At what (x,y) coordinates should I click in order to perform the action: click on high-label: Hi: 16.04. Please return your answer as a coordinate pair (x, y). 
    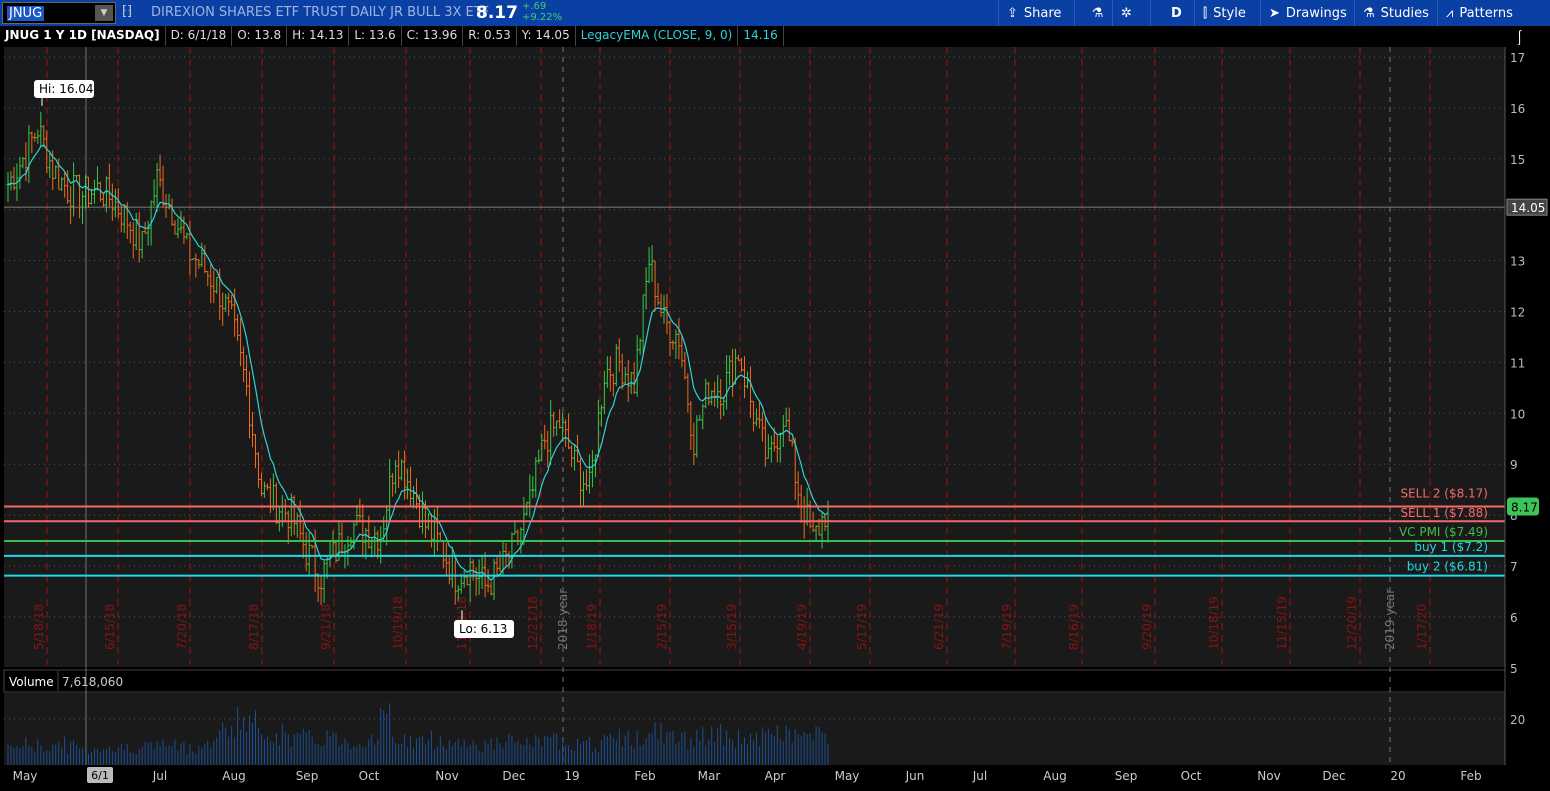
    Looking at the image, I should click on (66, 89).